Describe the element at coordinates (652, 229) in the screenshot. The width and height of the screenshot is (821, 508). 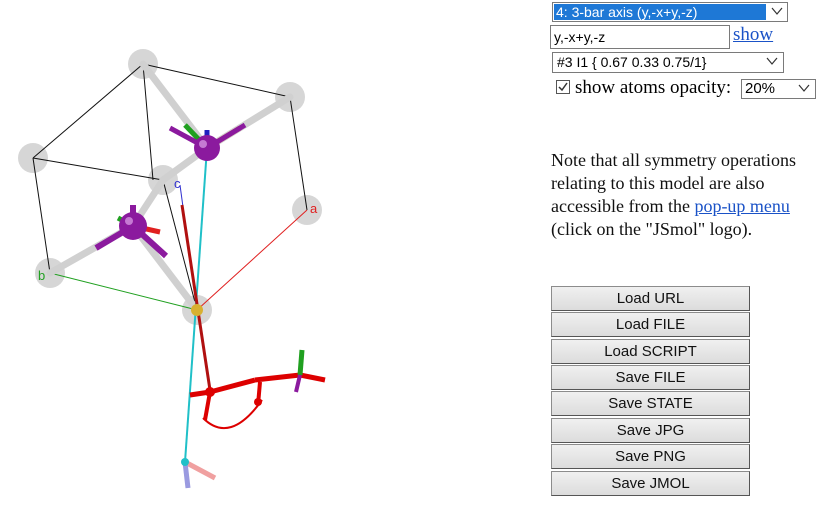
I see `note-text-after: (click on the "JSmol" logo).` at that location.